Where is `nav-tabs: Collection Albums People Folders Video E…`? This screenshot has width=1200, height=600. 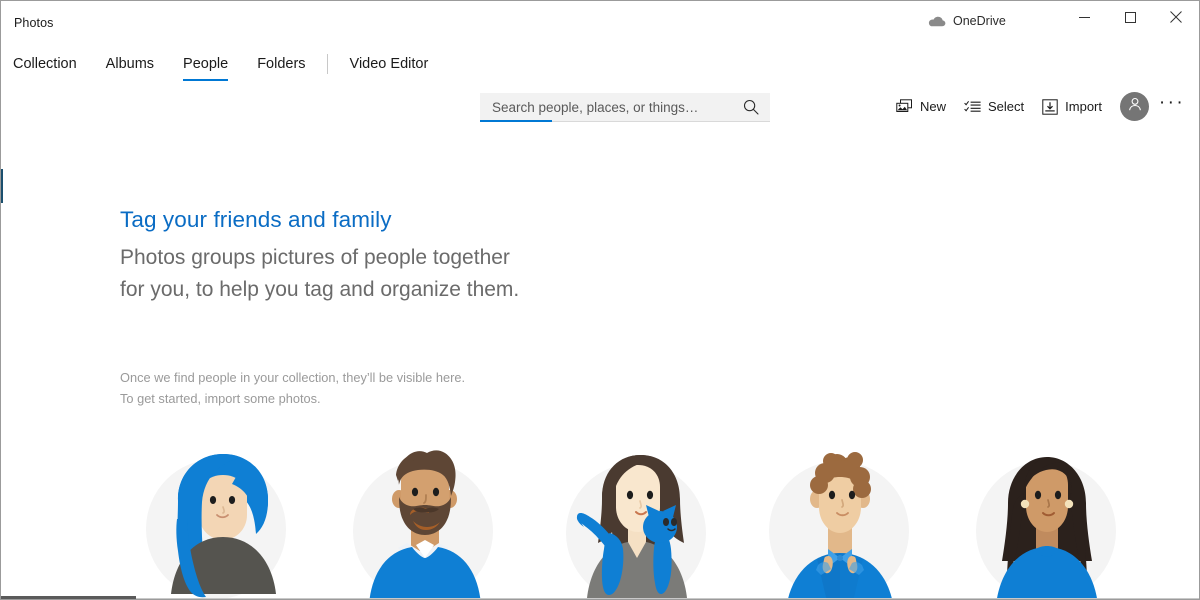
nav-tabs: Collection Albums People Folders Video E… is located at coordinates (235, 67).